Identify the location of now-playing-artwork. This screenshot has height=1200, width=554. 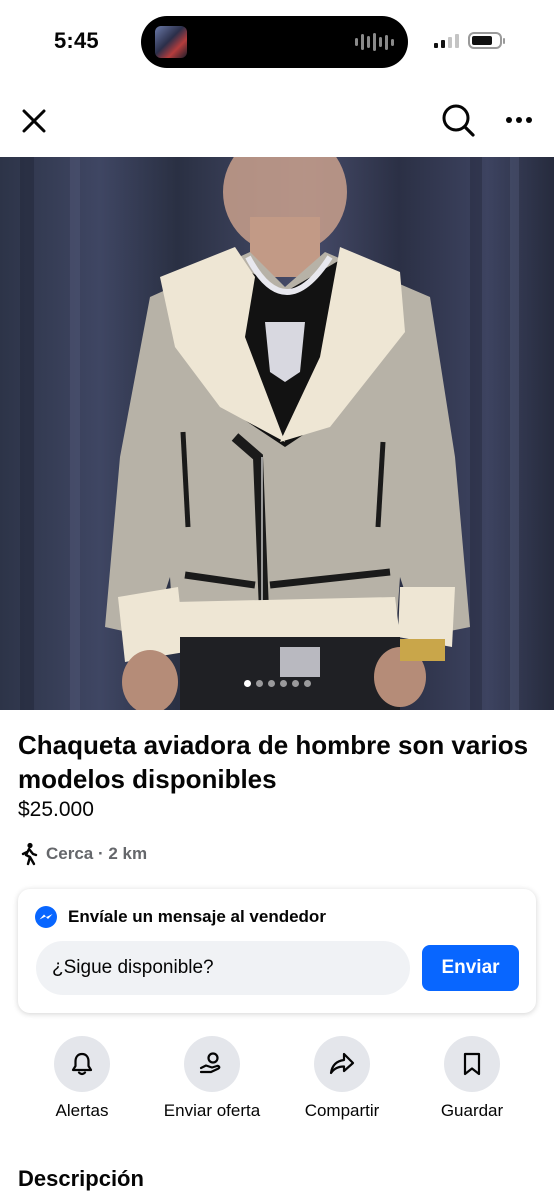
(171, 42).